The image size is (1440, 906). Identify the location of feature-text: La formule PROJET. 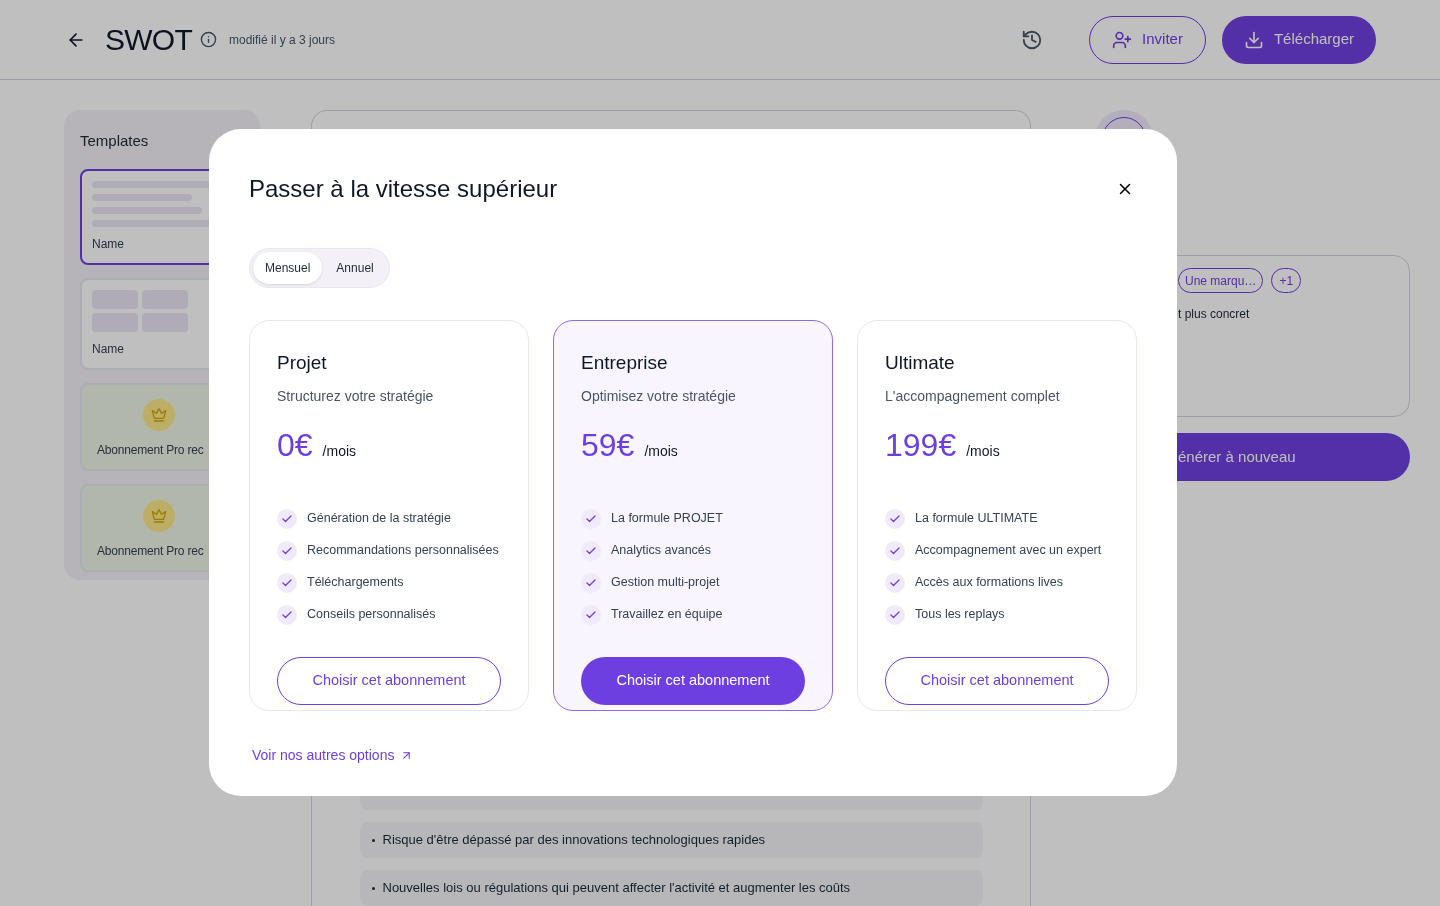
(667, 519).